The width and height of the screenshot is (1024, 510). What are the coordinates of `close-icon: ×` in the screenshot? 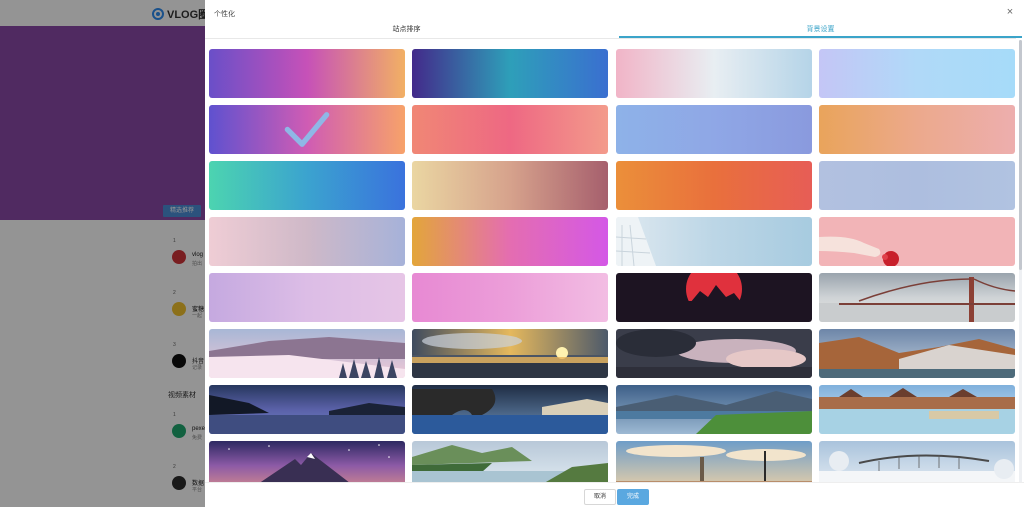 It's located at (1010, 12).